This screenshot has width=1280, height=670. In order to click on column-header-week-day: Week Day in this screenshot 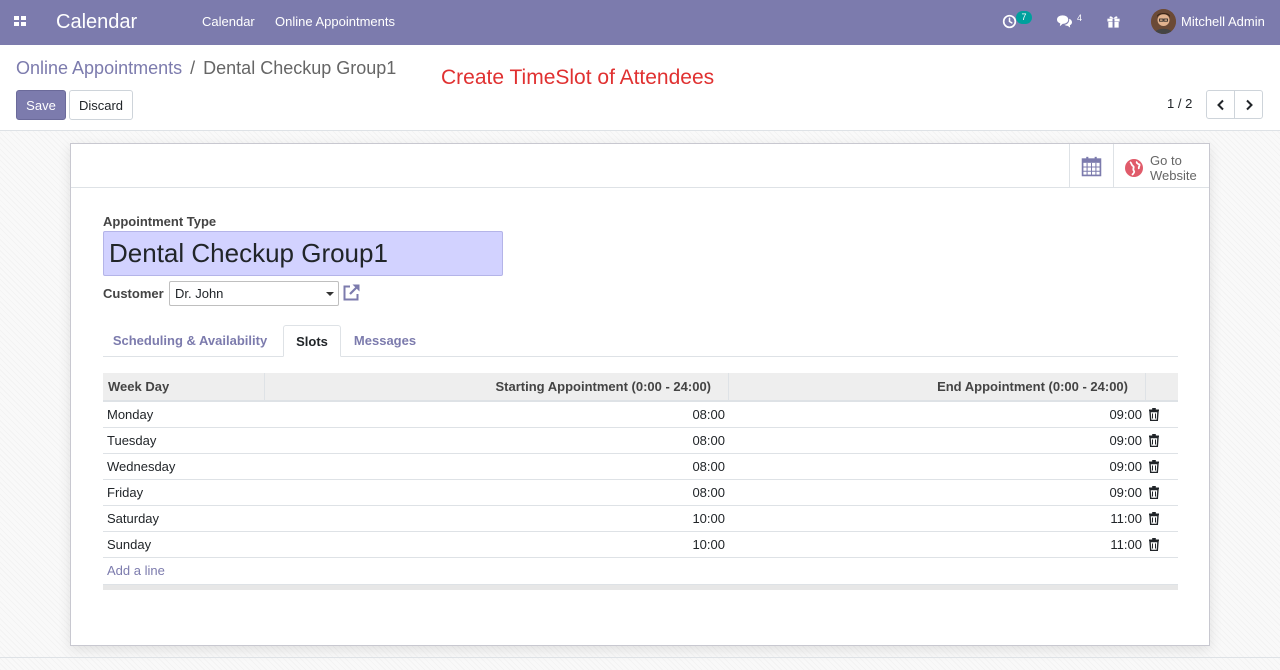, I will do `click(184, 386)`.